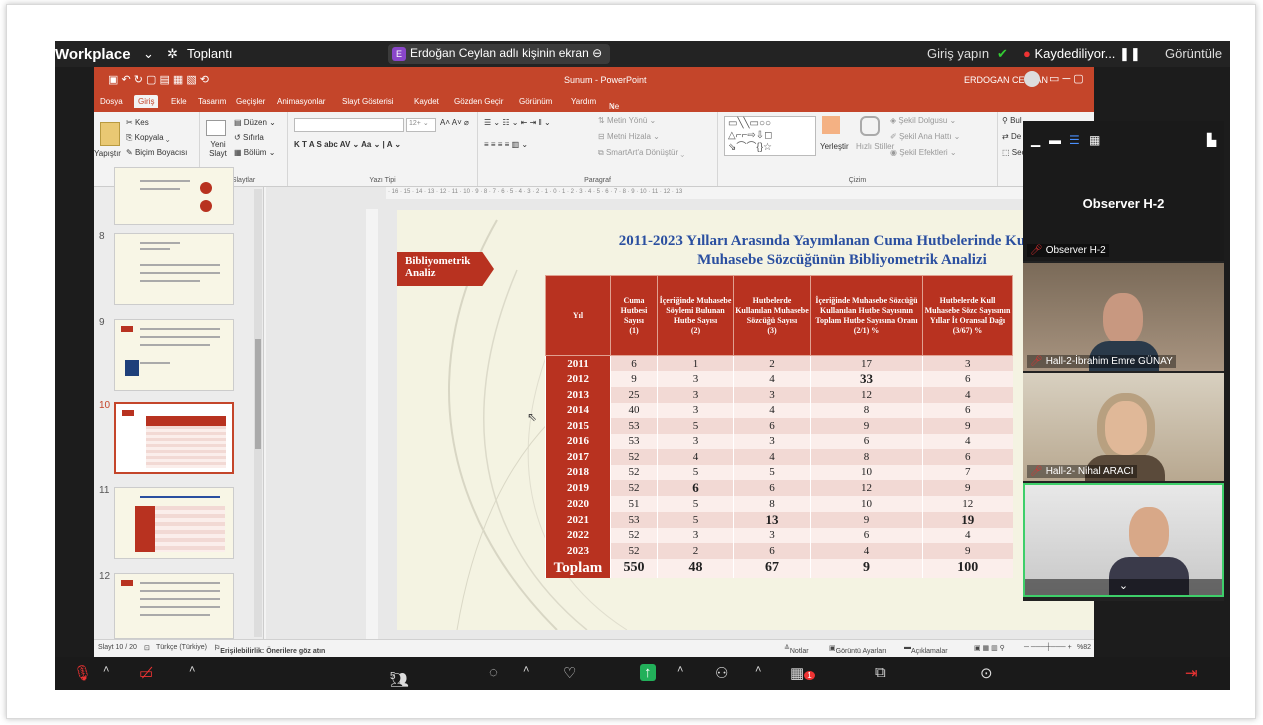  Describe the element at coordinates (629, 136) in the screenshot. I see `align-text-button: ⊟ Metni Hizala ⌄` at that location.